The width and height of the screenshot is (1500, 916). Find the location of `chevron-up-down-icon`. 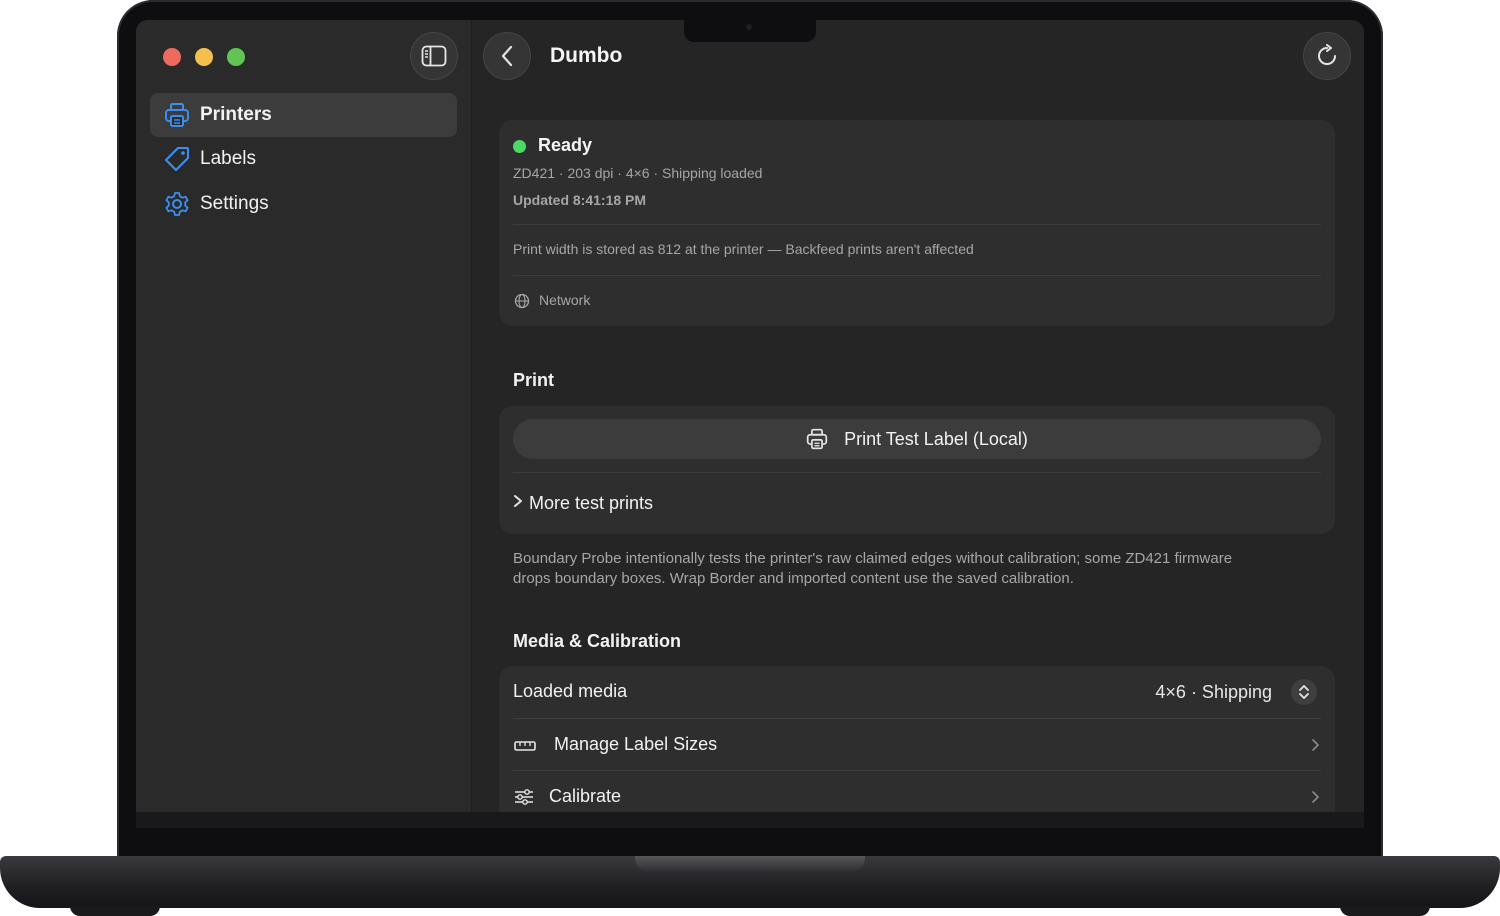

chevron-up-down-icon is located at coordinates (1304, 692).